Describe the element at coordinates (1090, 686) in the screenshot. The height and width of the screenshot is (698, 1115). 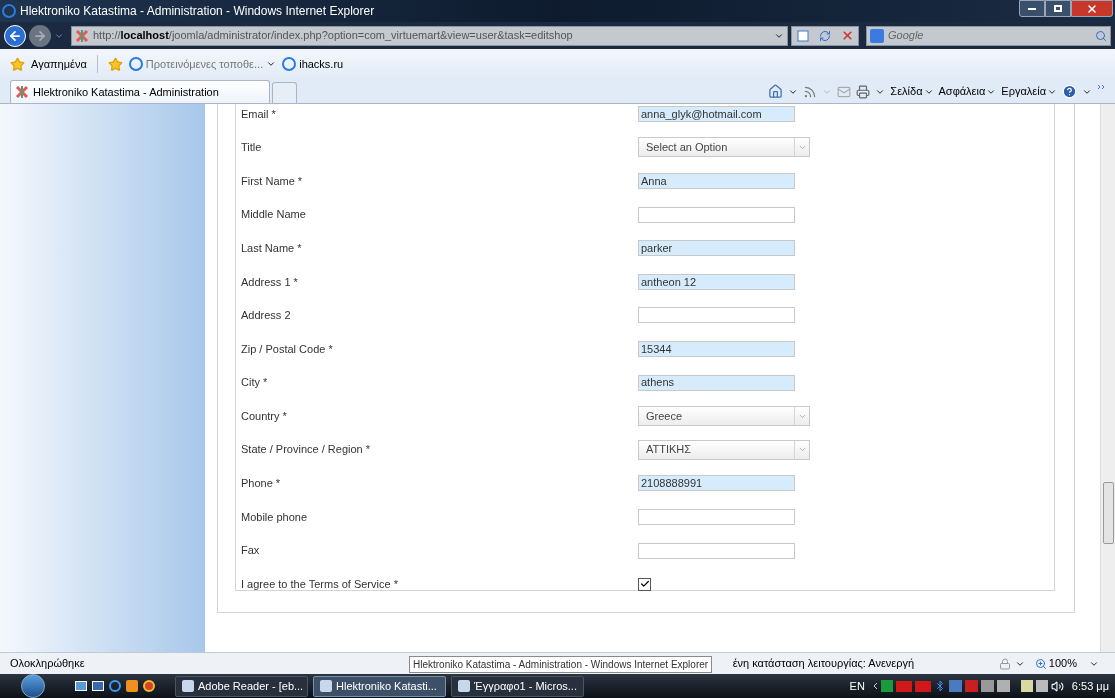
I see `clock: 6:53 μμ` at that location.